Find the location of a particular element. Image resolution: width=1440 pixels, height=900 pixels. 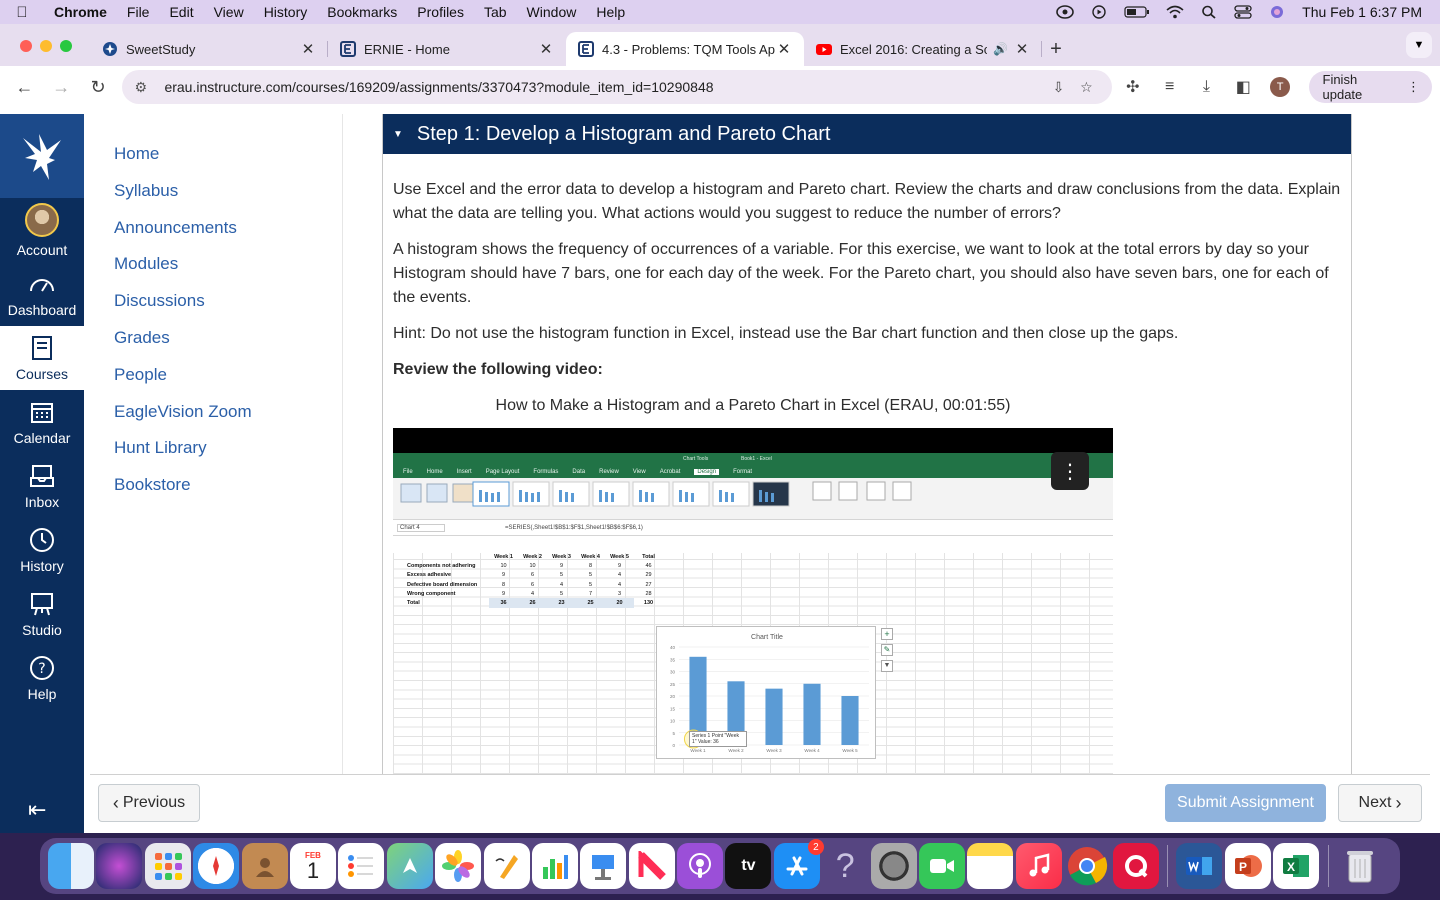

side-panel-icon: ◧ is located at coordinates (1243, 87).